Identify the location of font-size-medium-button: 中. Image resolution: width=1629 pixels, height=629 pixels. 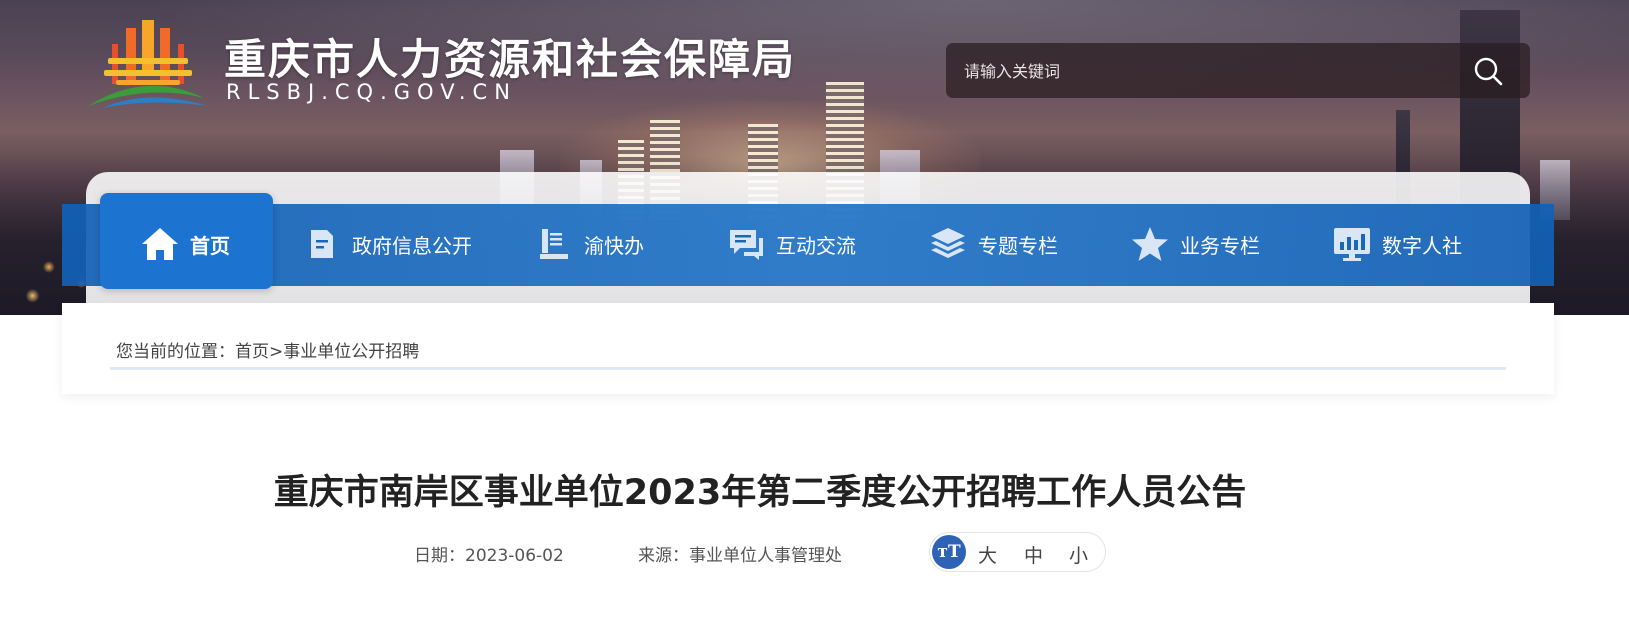
(1033, 554).